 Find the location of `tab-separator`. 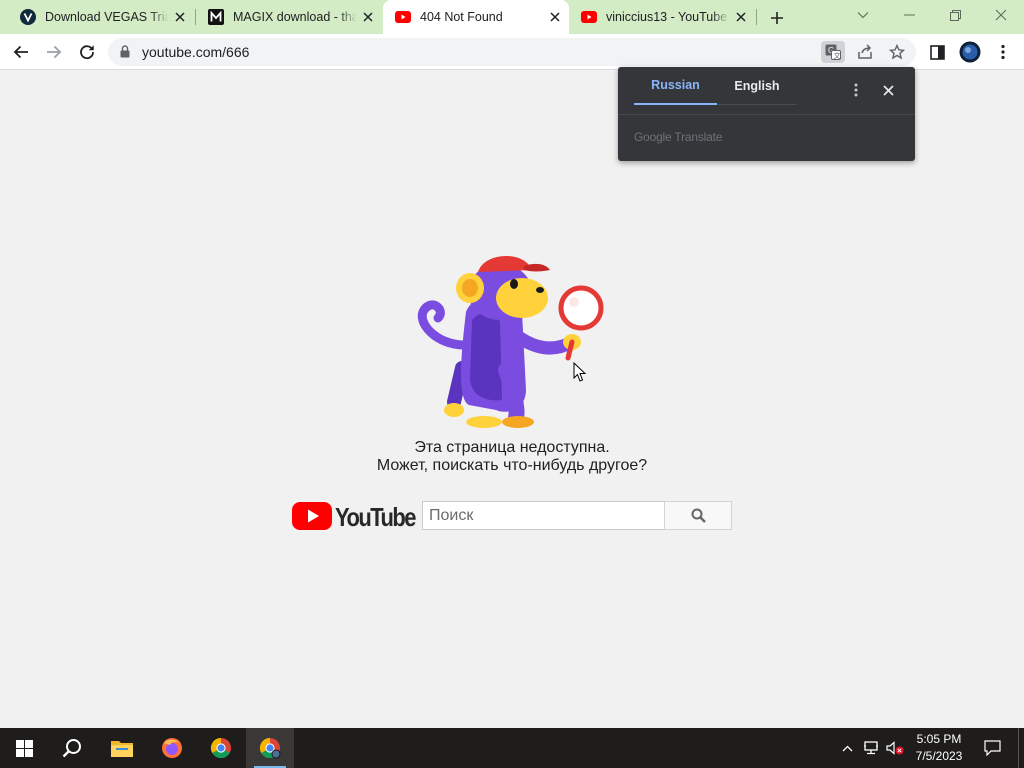

tab-separator is located at coordinates (756, 17).